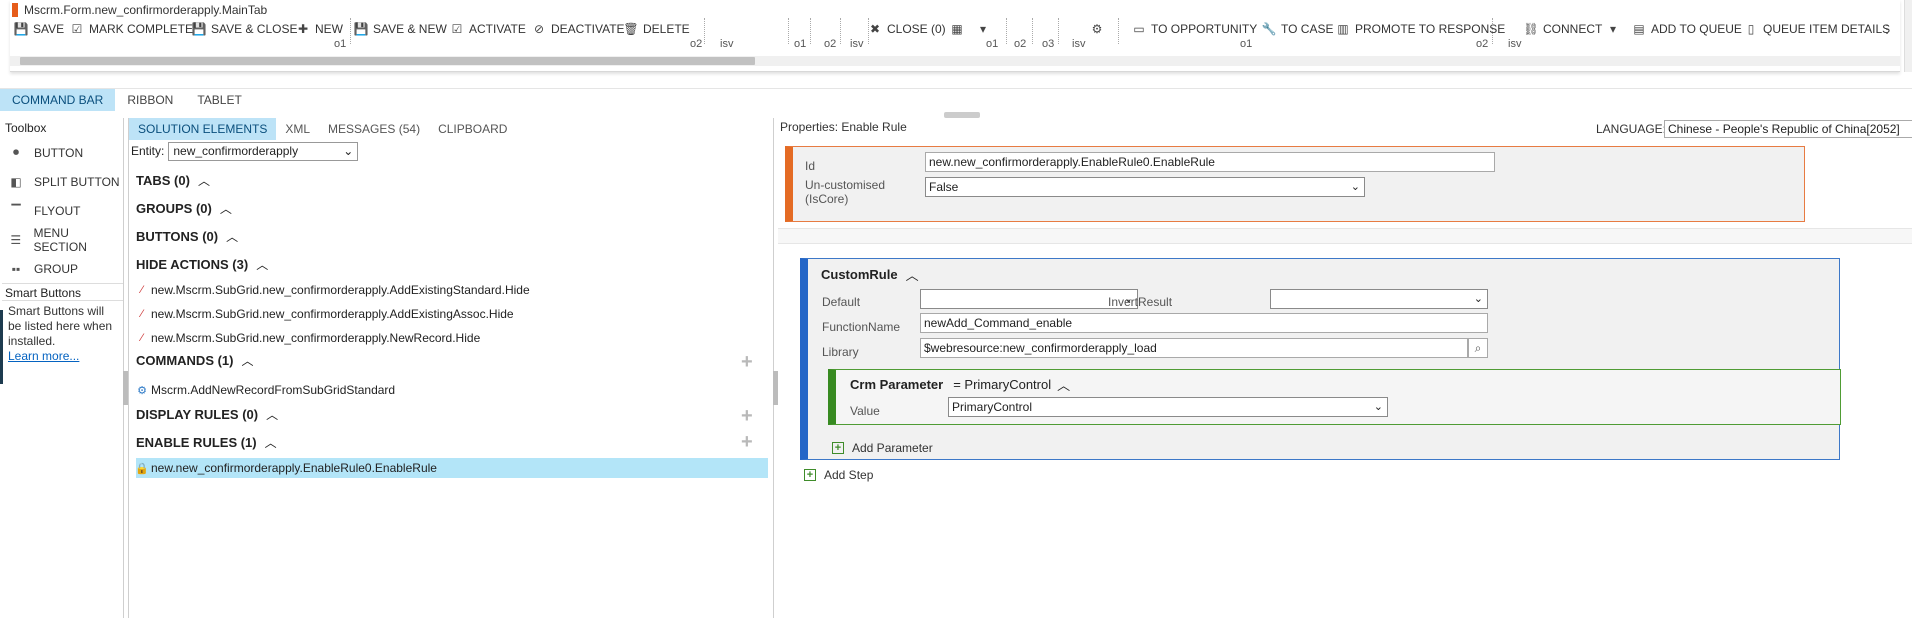 The image size is (1912, 618). What do you see at coordinates (1908, 36) in the screenshot?
I see `vertical-scrollbar` at bounding box center [1908, 36].